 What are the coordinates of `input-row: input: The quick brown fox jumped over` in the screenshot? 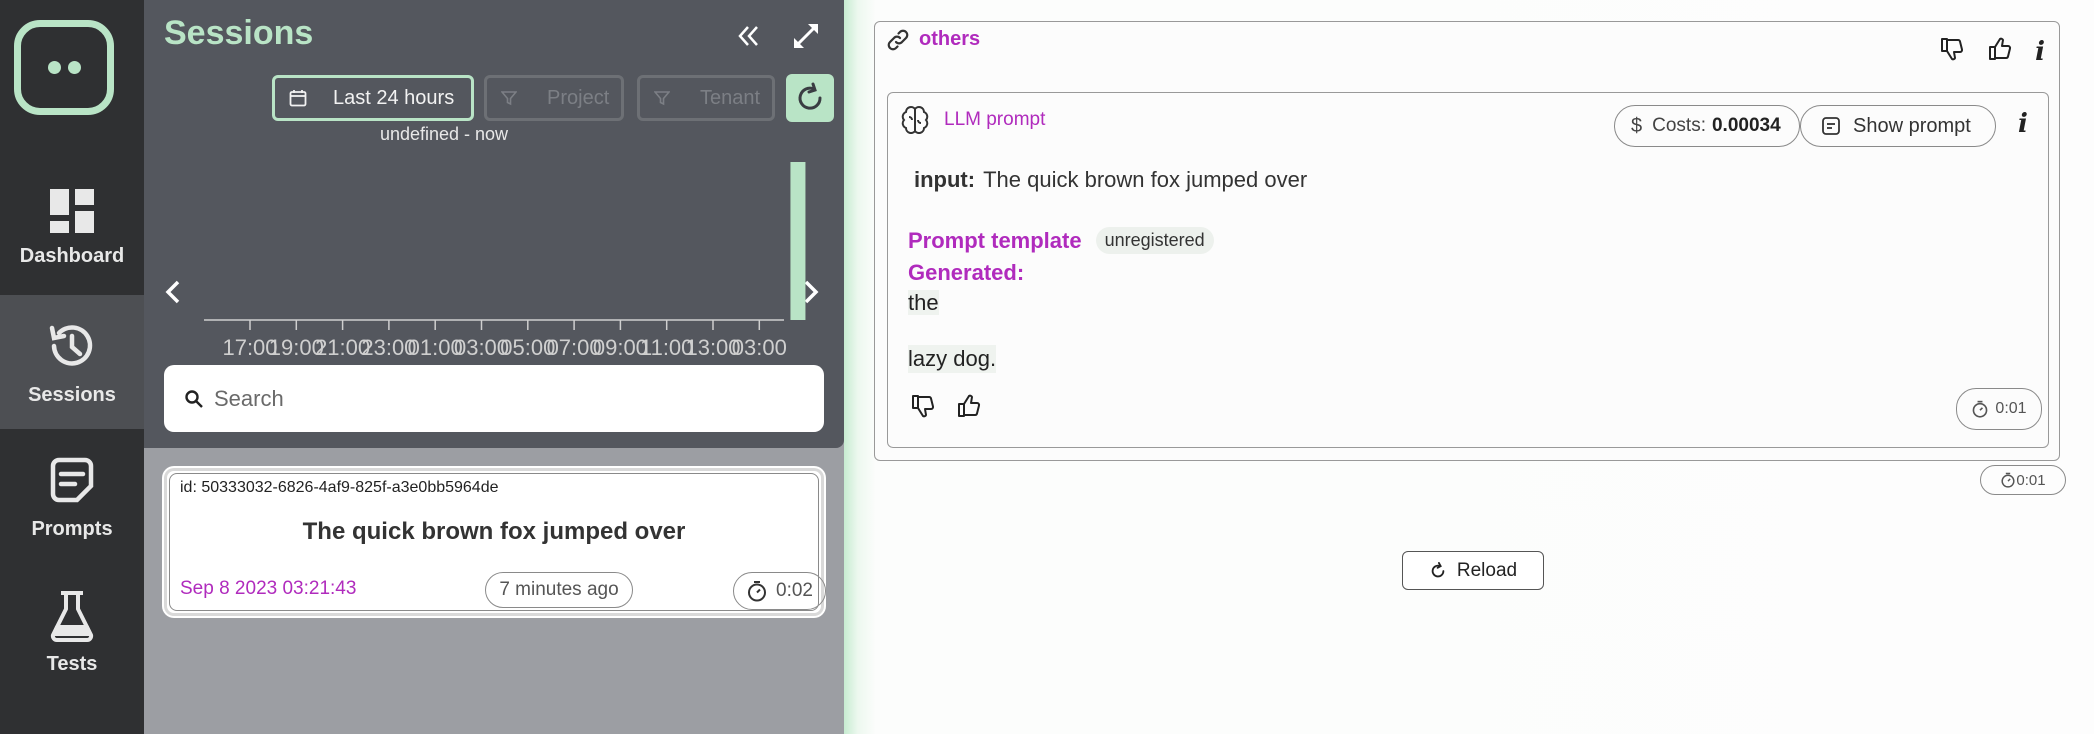 It's located at (1110, 180).